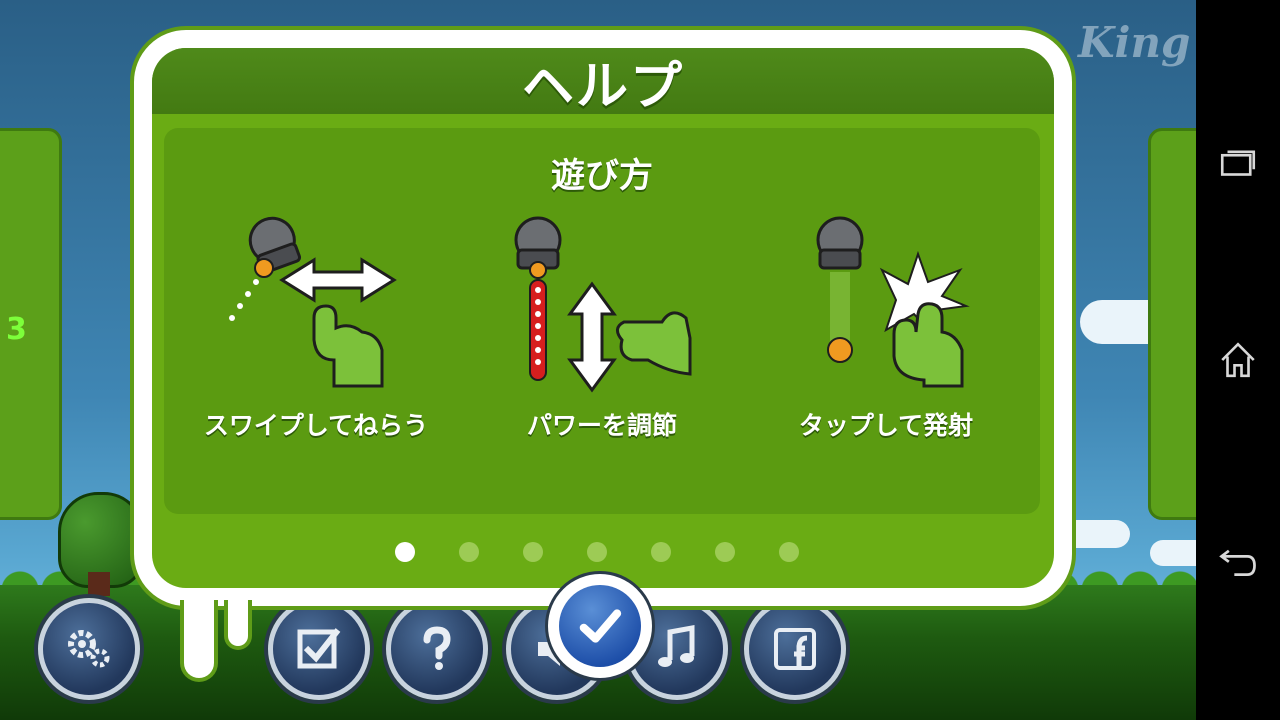 This screenshot has height=720, width=1280. I want to click on swipe-aim-icon, so click(313, 302).